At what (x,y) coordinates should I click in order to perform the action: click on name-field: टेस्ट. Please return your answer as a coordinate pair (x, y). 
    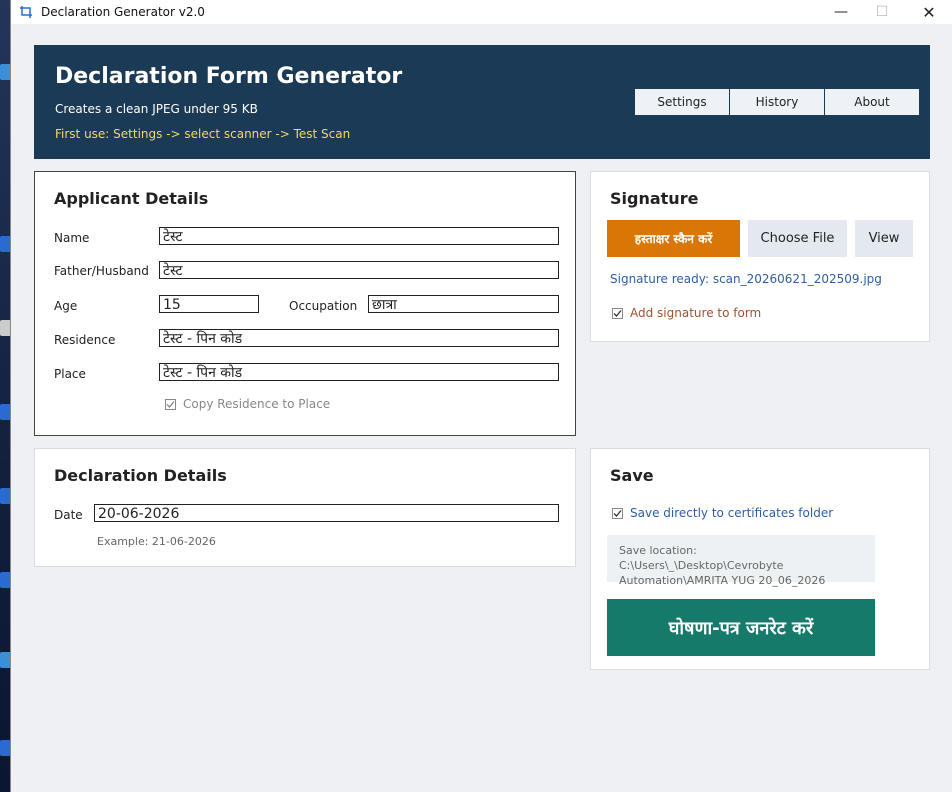
    Looking at the image, I should click on (359, 236).